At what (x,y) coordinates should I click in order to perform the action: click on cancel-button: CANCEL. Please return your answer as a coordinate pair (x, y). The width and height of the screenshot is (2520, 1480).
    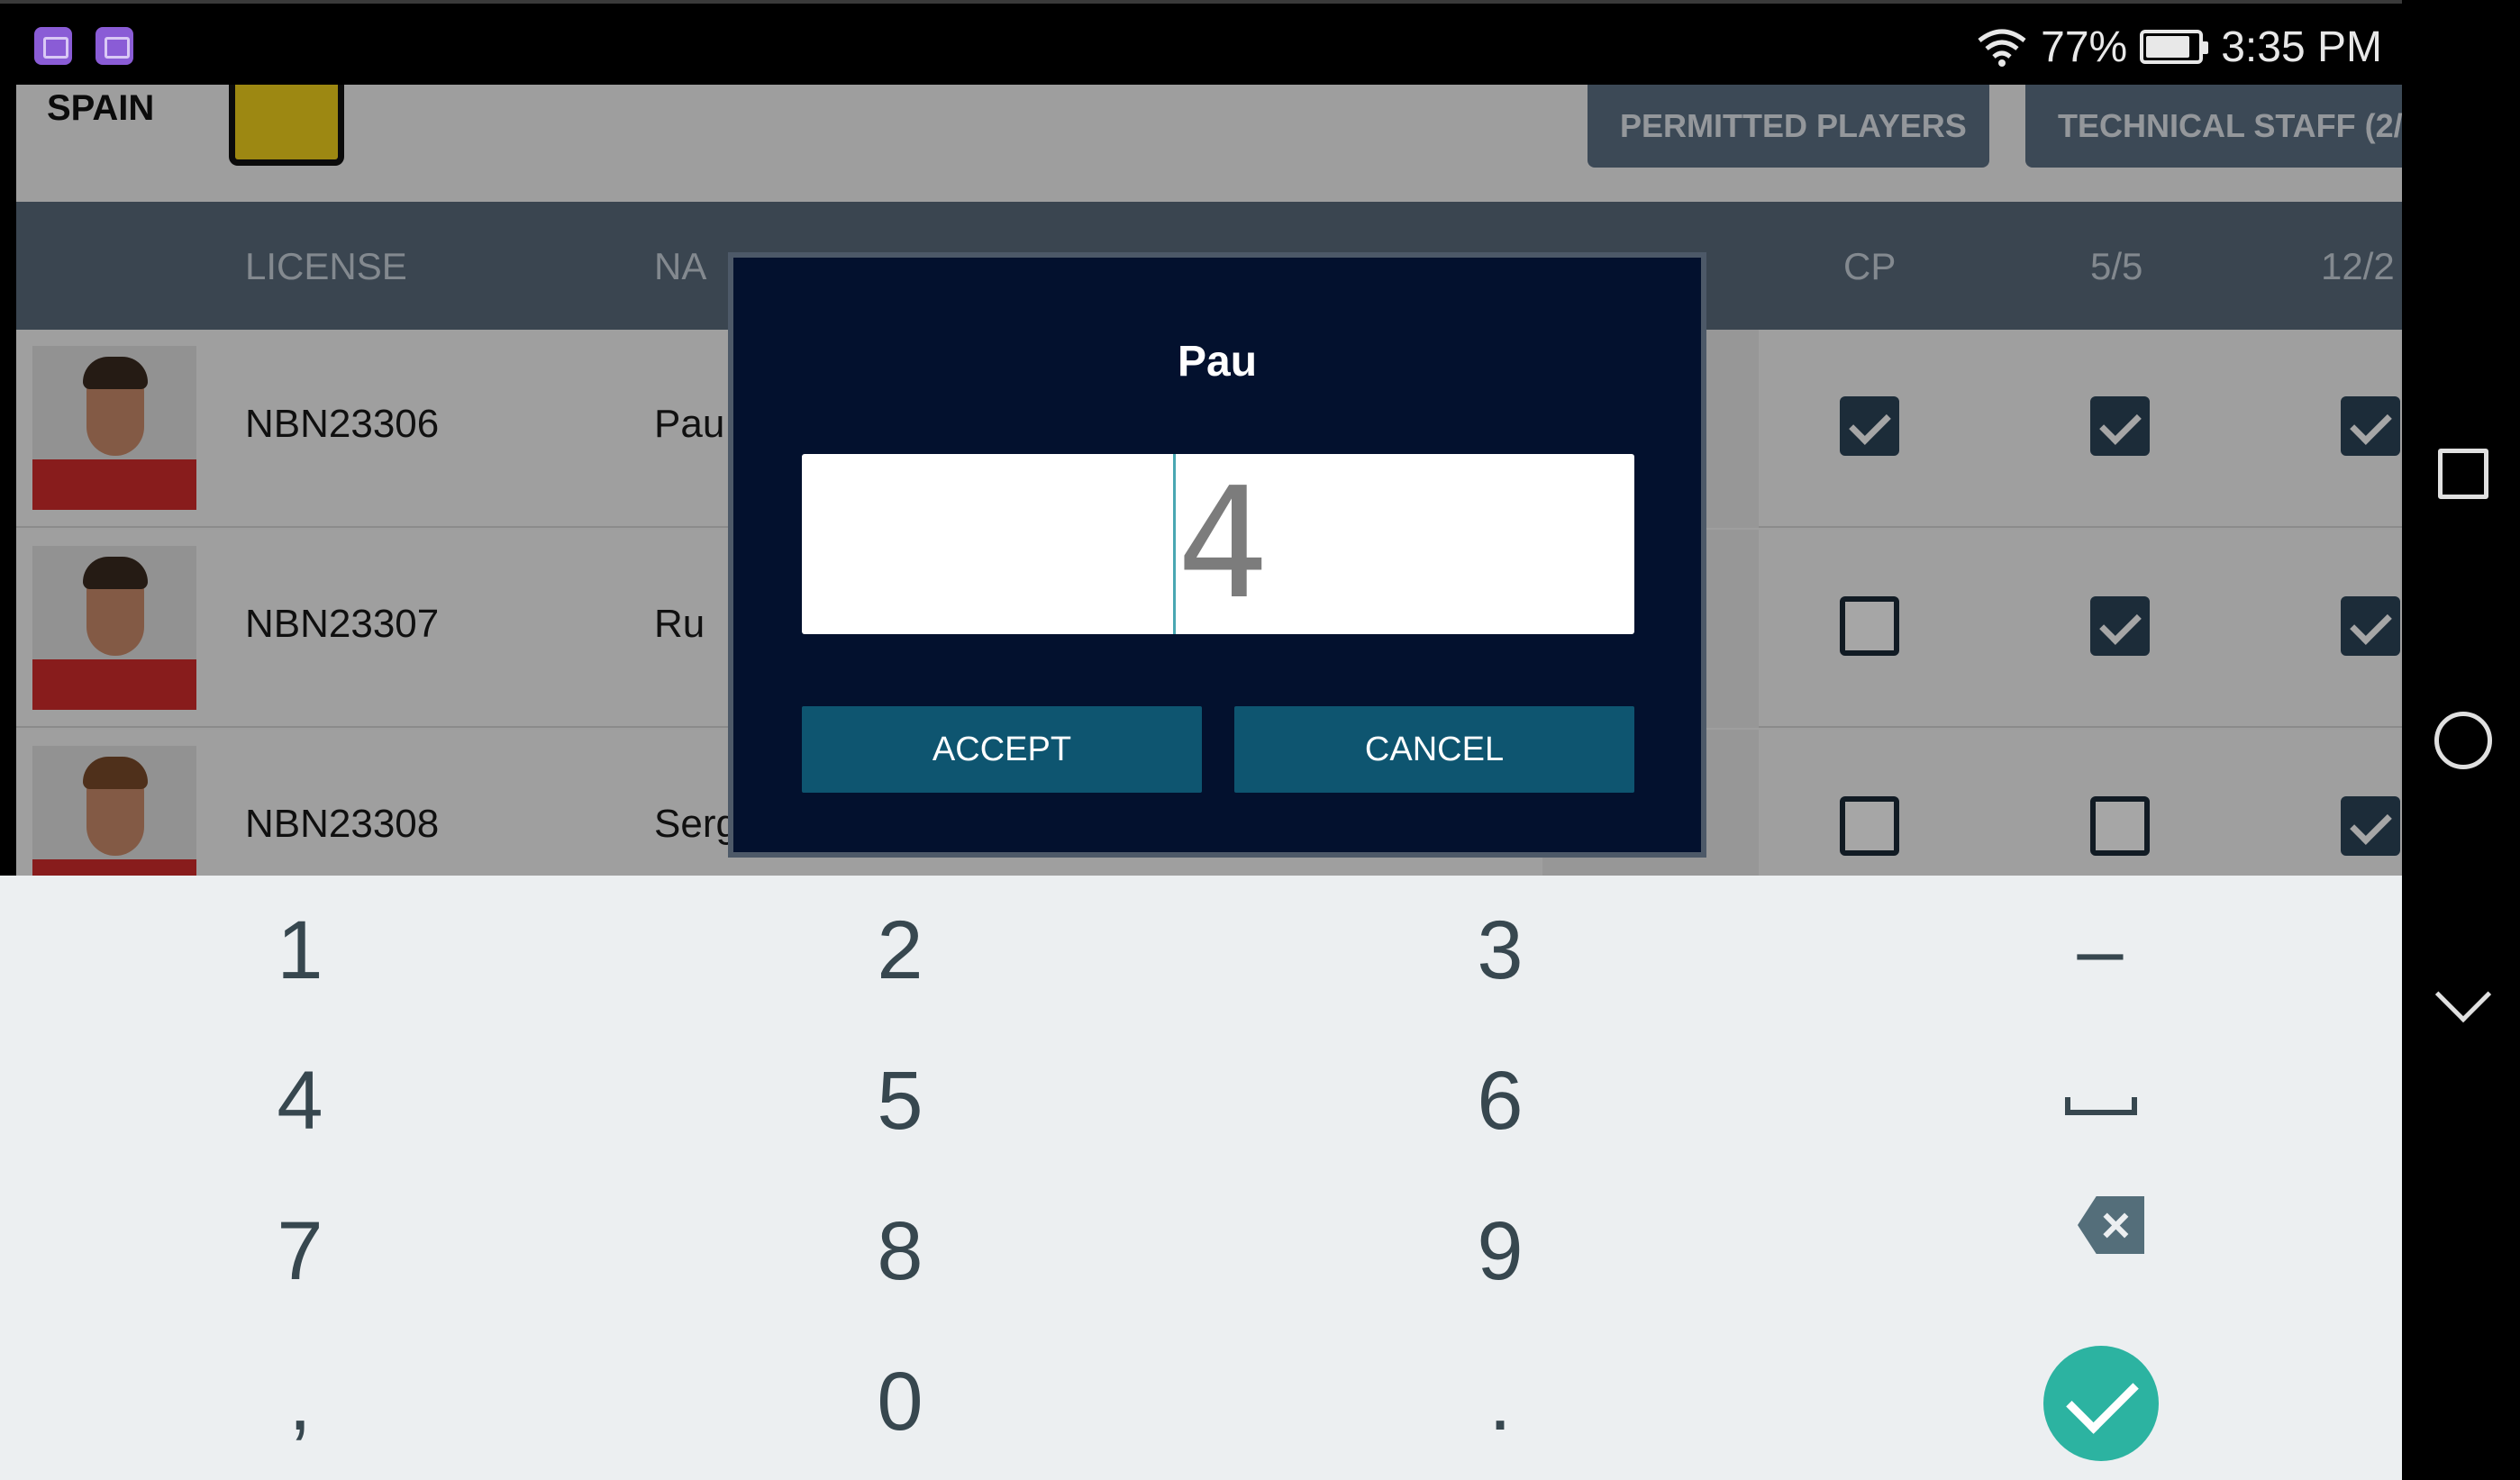
    Looking at the image, I should click on (1434, 749).